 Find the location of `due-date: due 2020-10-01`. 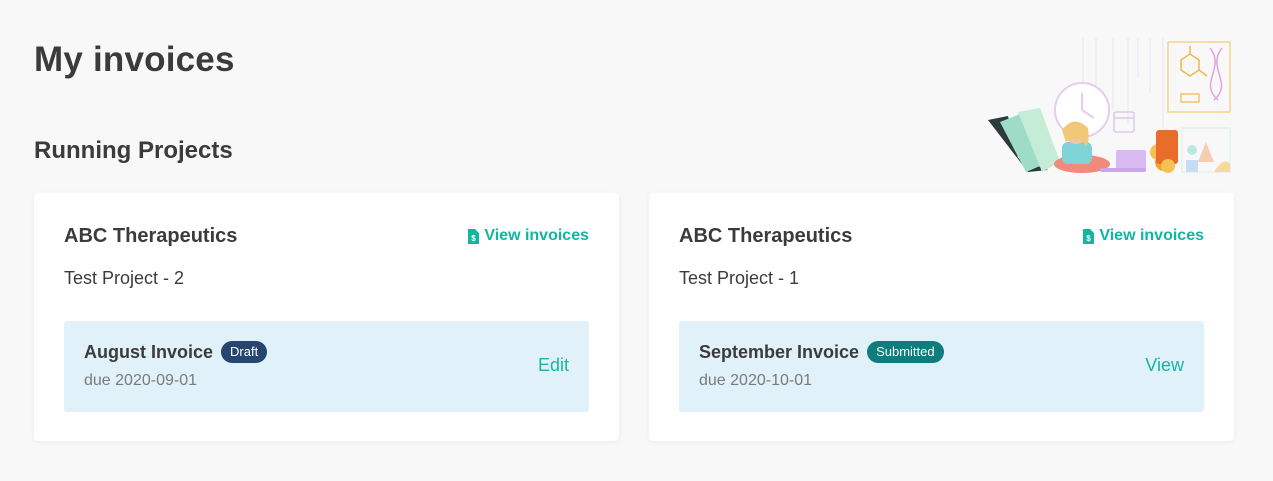

due-date: due 2020-10-01 is located at coordinates (755, 380).